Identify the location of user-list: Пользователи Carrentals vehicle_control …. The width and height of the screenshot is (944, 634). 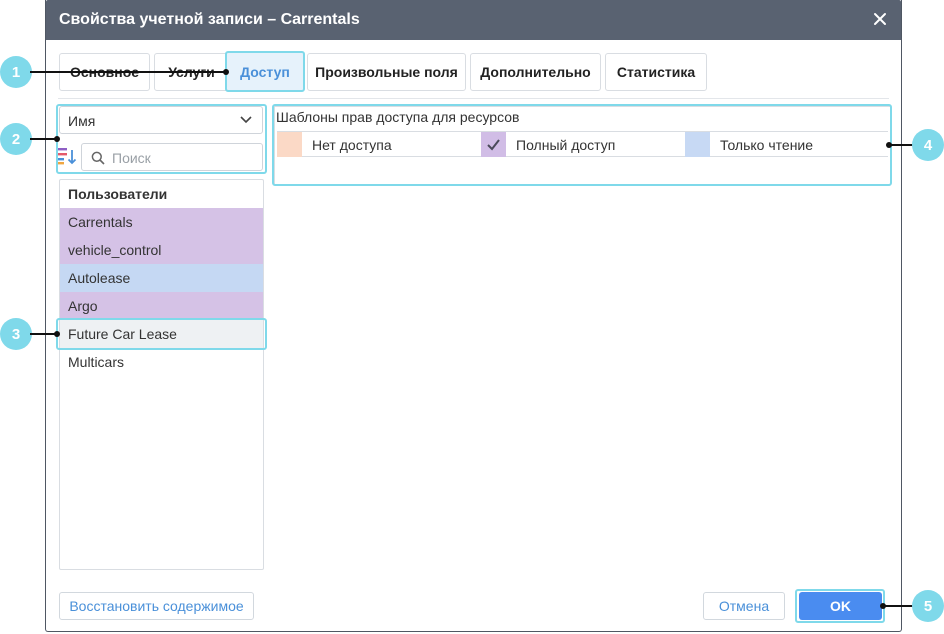
(161, 374).